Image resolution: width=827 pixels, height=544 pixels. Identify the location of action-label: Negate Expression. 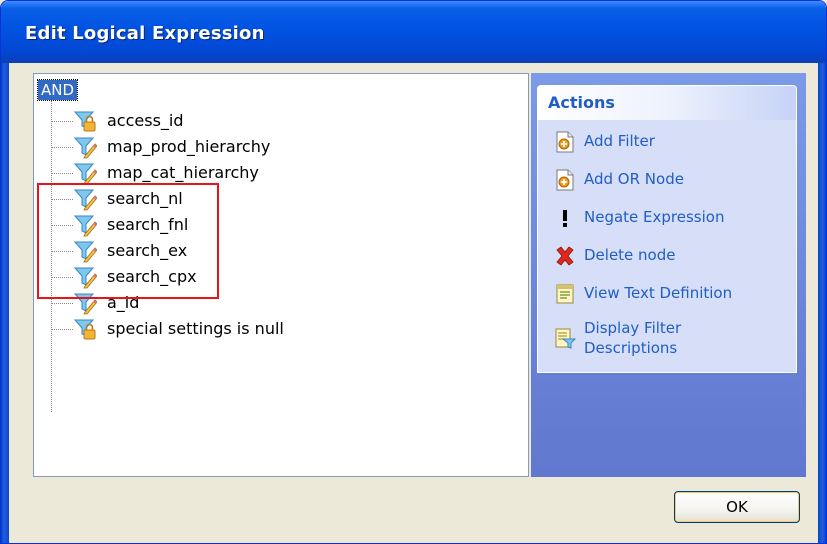
(654, 217).